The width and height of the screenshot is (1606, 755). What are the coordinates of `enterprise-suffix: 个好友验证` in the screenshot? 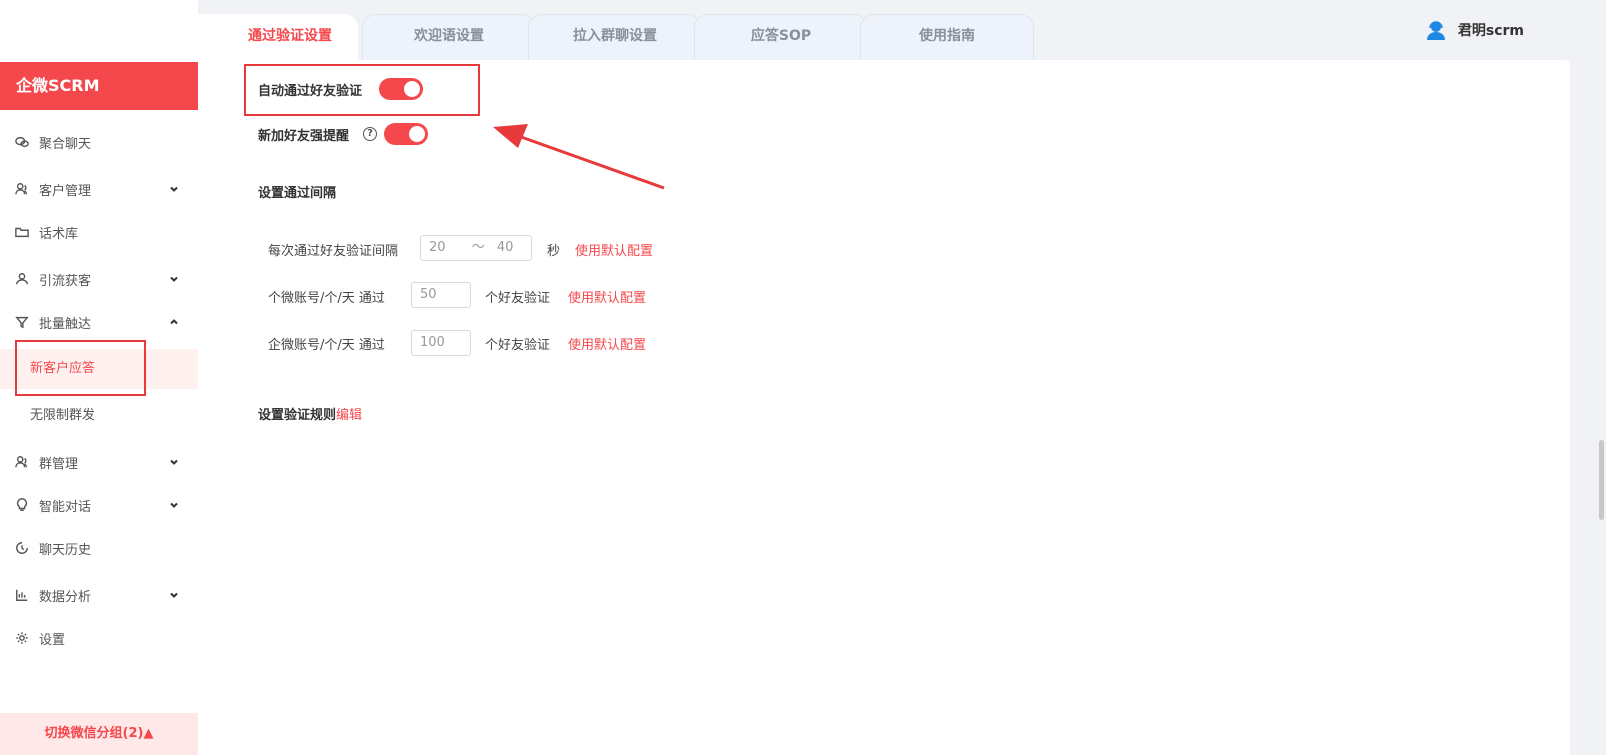 It's located at (518, 345).